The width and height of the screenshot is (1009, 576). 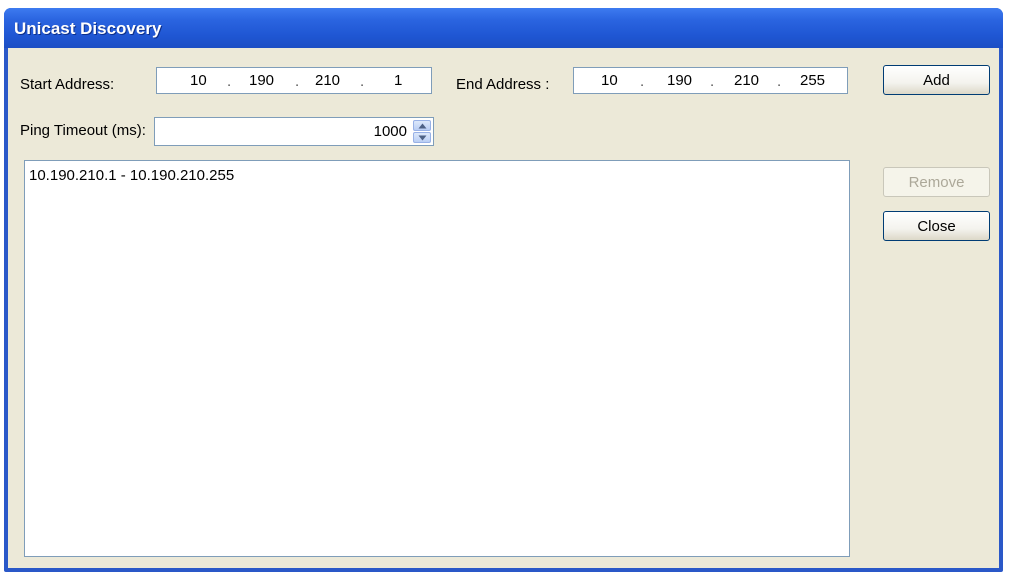 I want to click on start-address-label: Start Address:, so click(x=67, y=84).